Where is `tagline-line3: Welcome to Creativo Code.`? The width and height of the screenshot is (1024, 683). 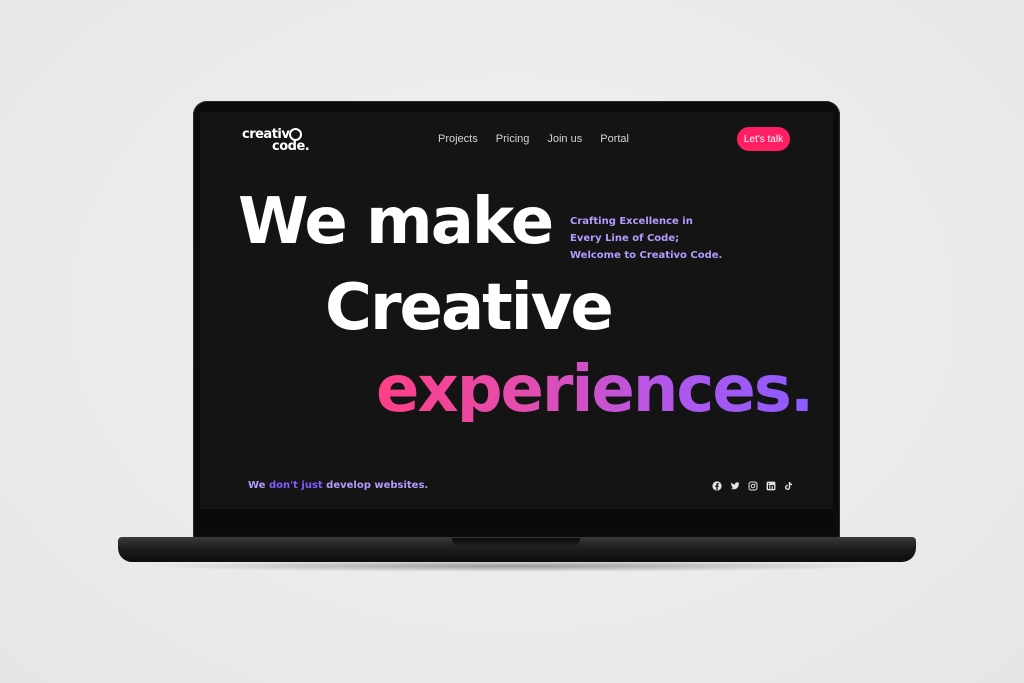
tagline-line3: Welcome to Creativo Code. is located at coordinates (646, 255).